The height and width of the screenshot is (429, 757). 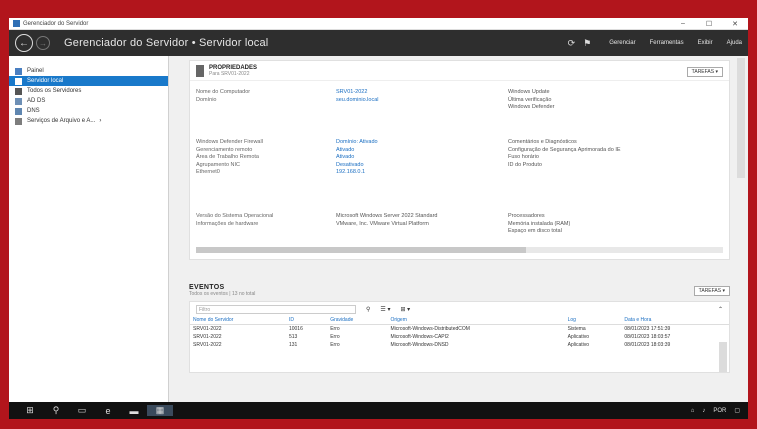 What do you see at coordinates (43, 43) in the screenshot?
I see `forward-arrow-icon: →` at bounding box center [43, 43].